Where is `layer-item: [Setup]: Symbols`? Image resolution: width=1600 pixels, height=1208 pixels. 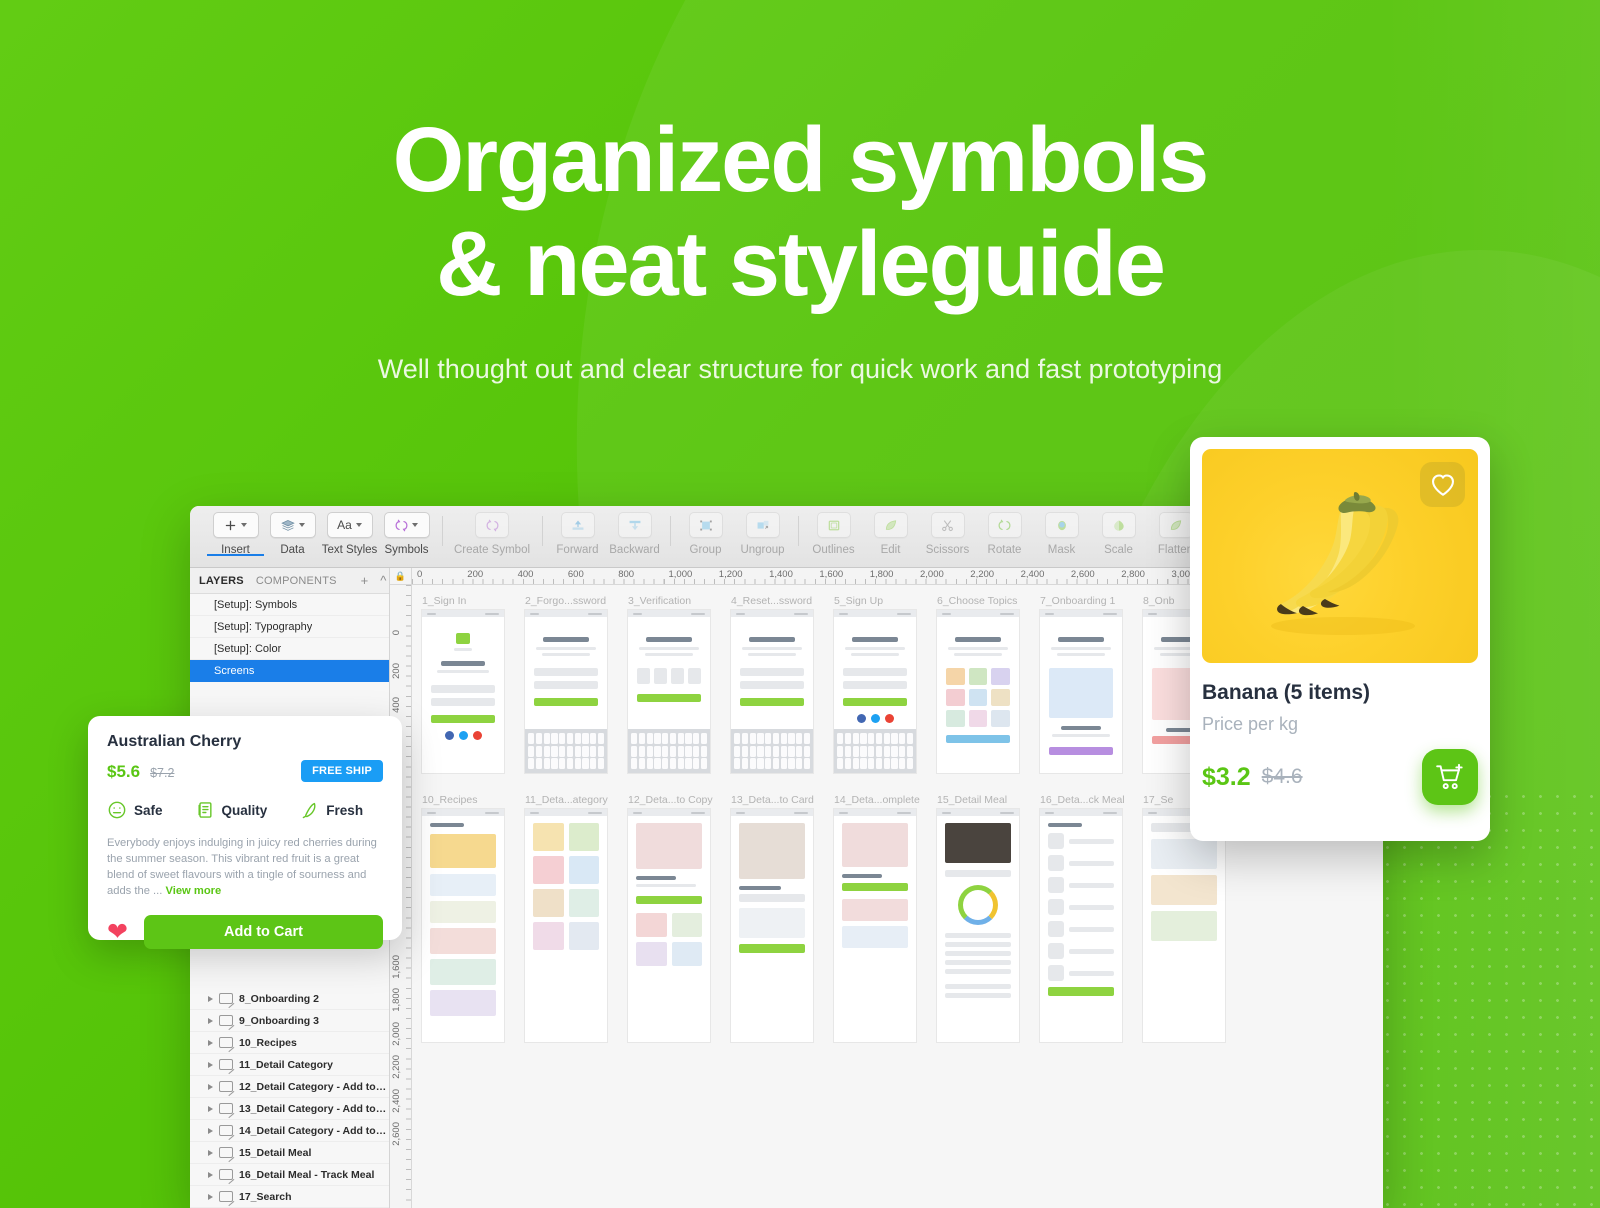
layer-item: [Setup]: Symbols is located at coordinates (289, 605).